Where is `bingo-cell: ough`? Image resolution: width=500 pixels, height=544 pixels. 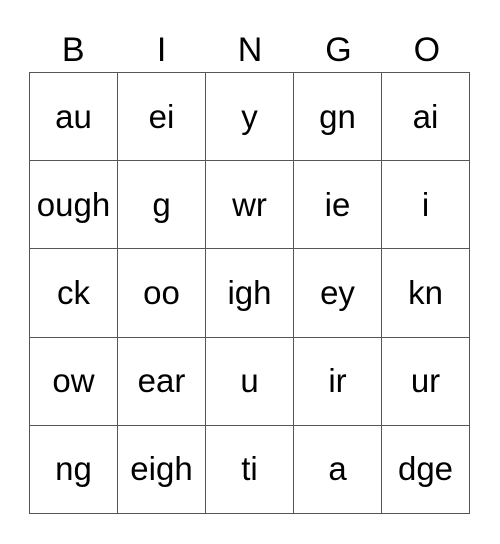
bingo-cell: ough is located at coordinates (74, 205).